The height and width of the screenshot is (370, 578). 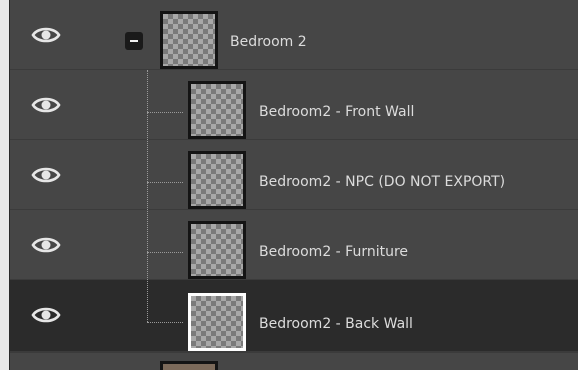 I want to click on layer-row-partial, so click(x=294, y=361).